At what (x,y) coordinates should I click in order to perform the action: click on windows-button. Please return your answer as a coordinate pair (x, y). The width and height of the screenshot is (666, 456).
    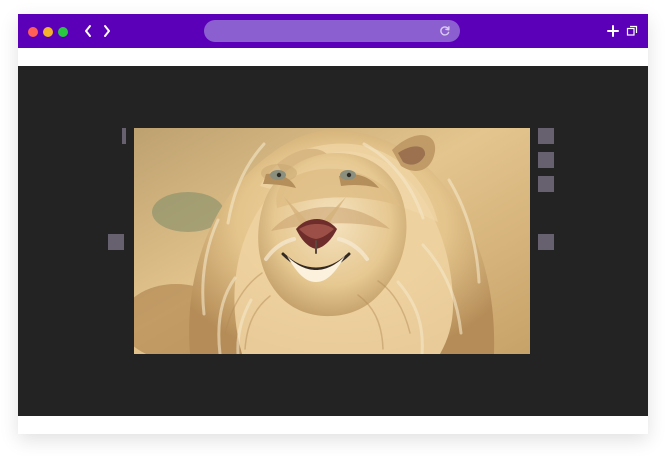
    Looking at the image, I should click on (632, 31).